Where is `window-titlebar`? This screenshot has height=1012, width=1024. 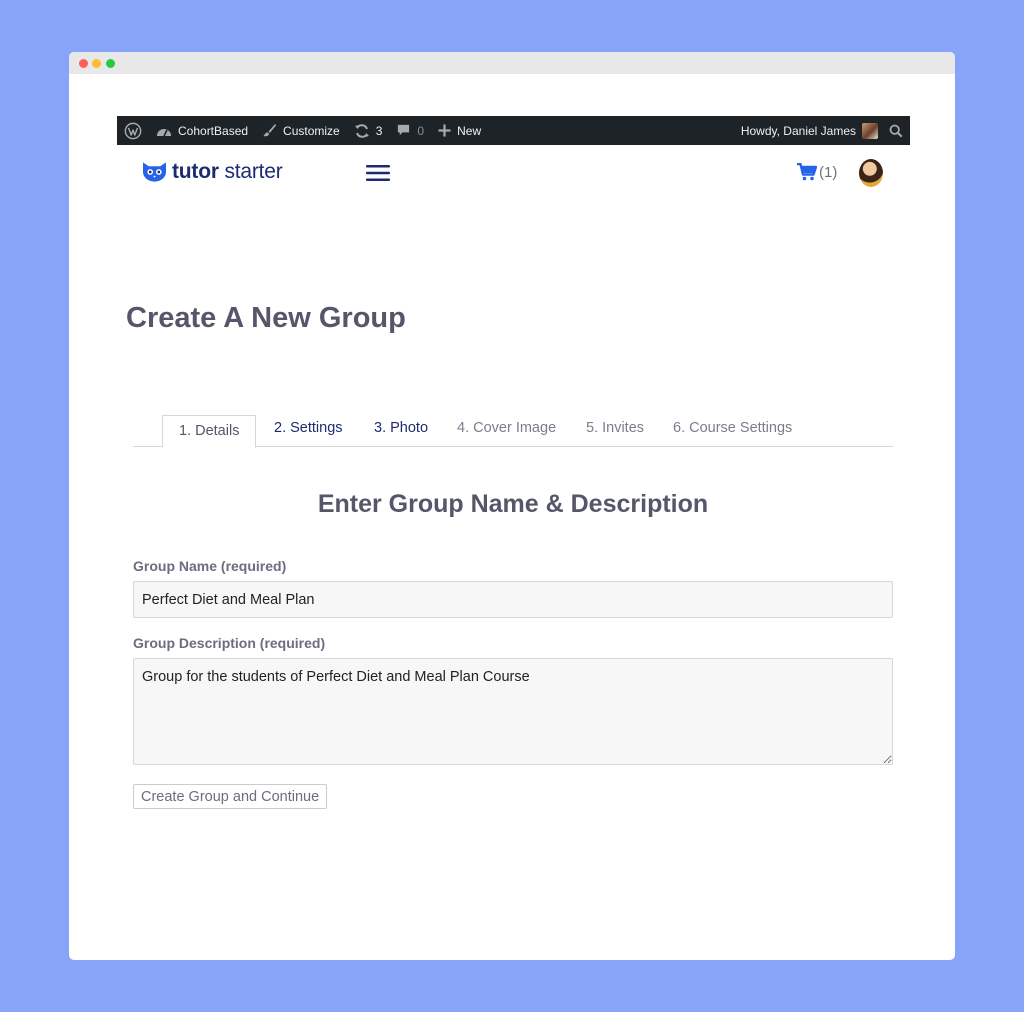 window-titlebar is located at coordinates (512, 63).